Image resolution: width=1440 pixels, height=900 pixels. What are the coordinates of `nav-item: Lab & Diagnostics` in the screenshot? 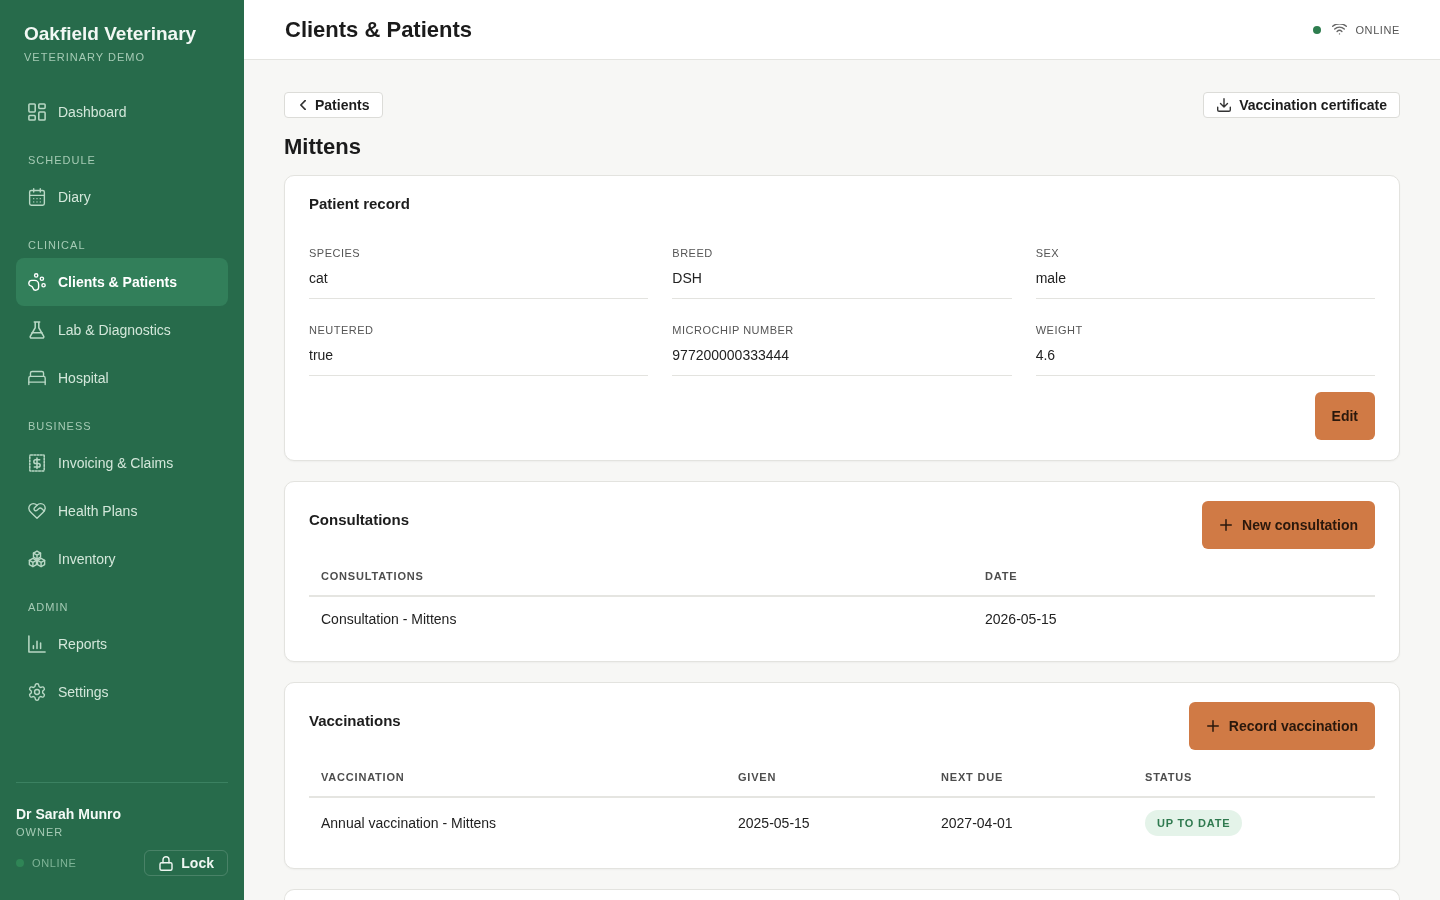 It's located at (122, 330).